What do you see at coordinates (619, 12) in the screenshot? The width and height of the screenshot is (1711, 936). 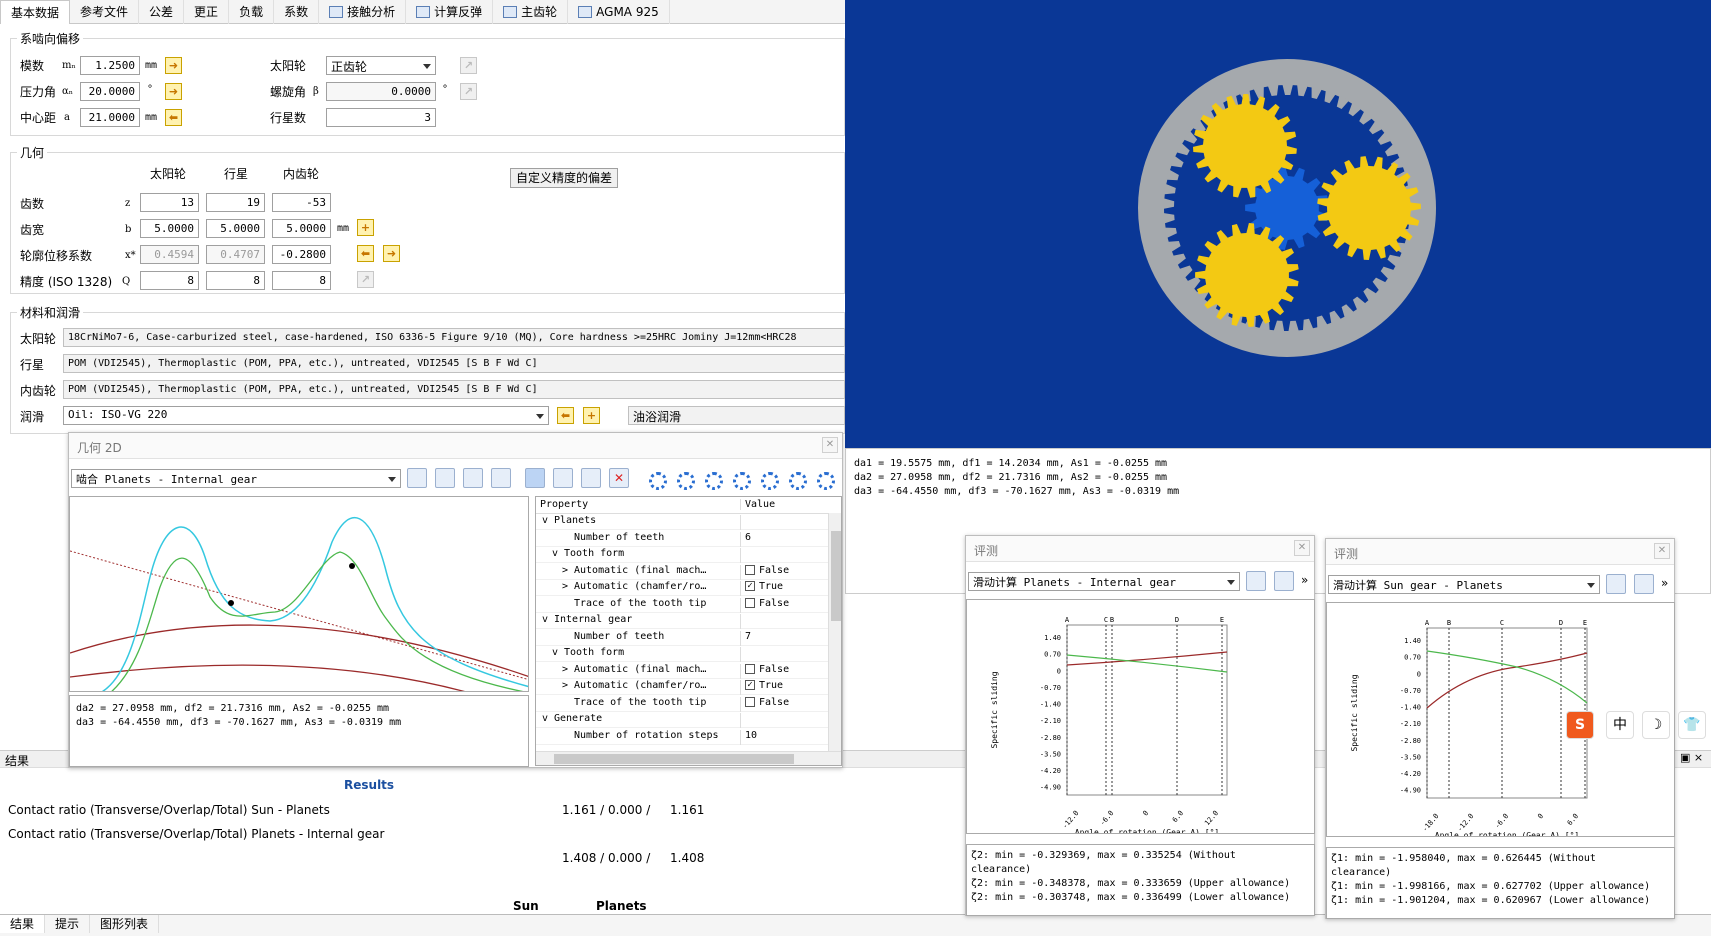 I see `tab-agma-925: AGMA 925` at bounding box center [619, 12].